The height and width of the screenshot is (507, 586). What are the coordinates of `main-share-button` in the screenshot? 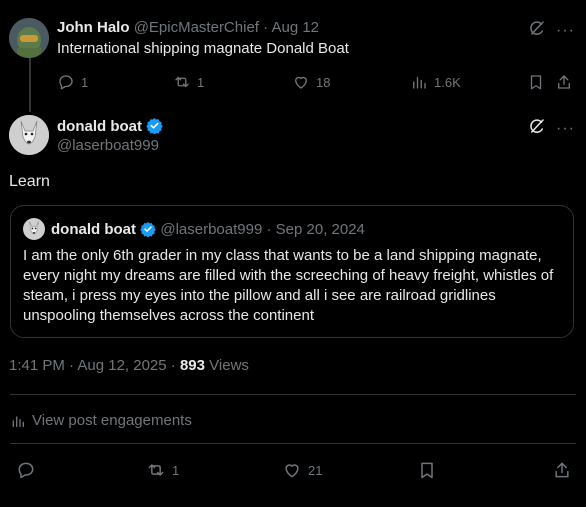 It's located at (562, 470).